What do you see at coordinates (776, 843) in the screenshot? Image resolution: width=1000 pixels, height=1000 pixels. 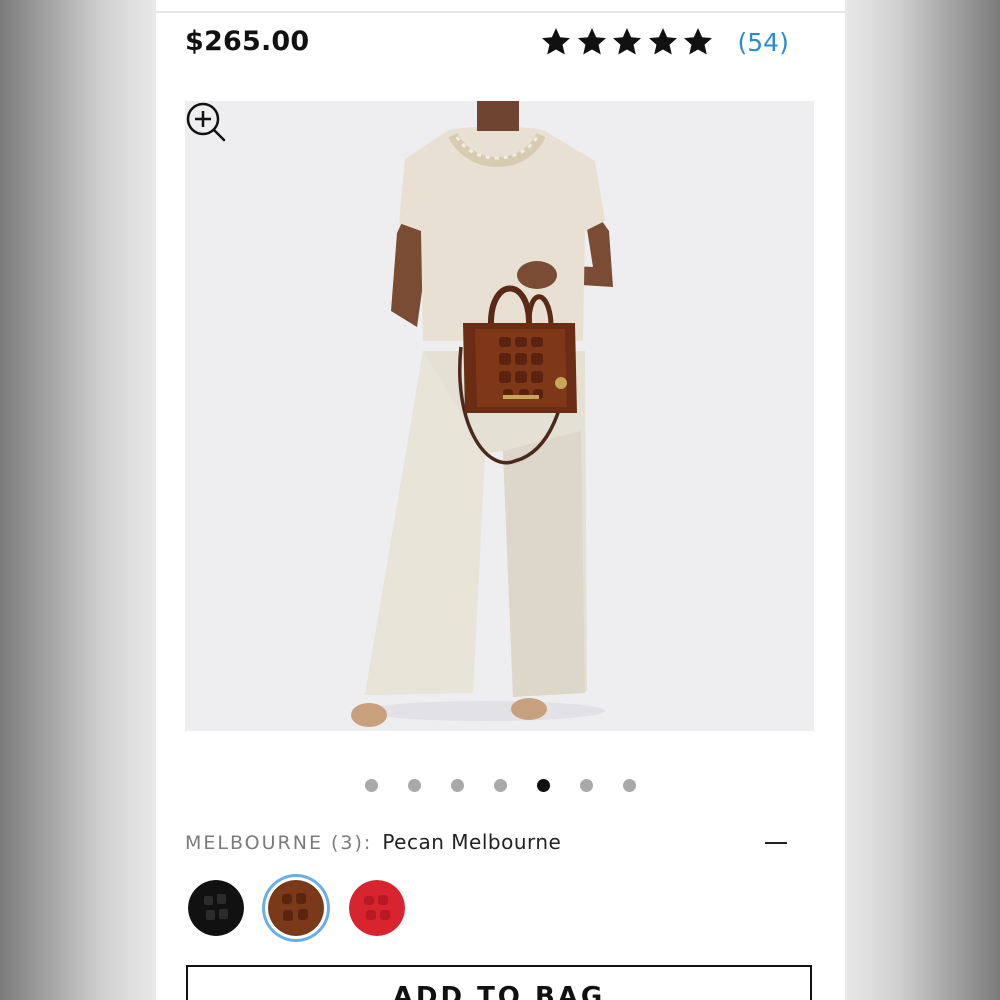 I see `minus-icon` at bounding box center [776, 843].